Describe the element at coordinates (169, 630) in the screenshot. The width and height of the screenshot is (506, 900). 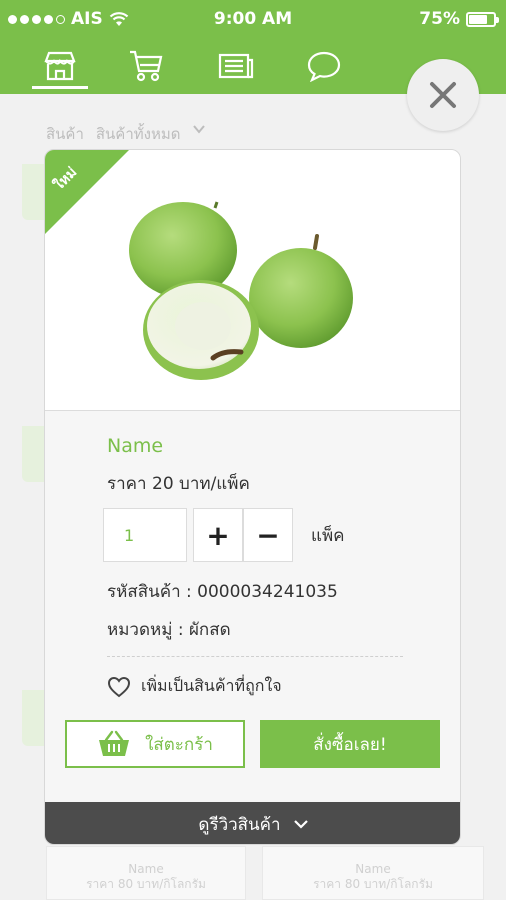
I see `product-category: หมวดหมู่ : ผักสด` at that location.